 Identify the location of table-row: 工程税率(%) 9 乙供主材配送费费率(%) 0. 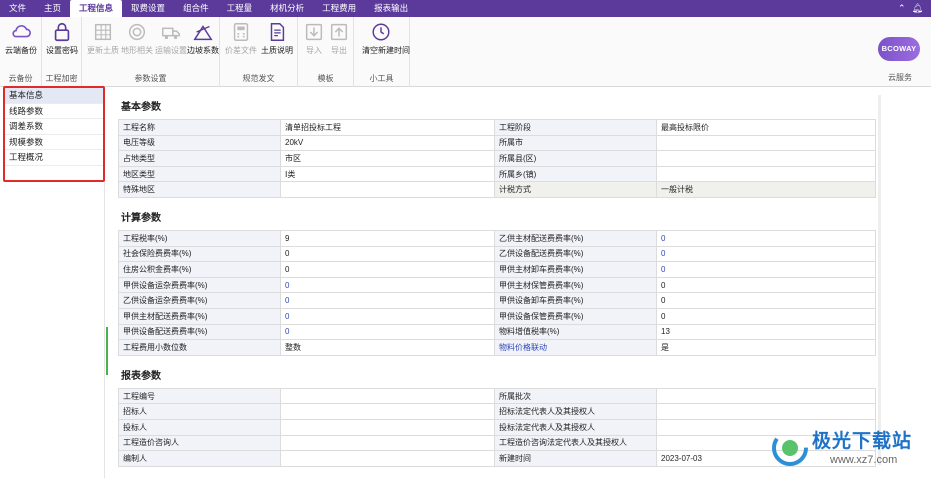
(497, 238).